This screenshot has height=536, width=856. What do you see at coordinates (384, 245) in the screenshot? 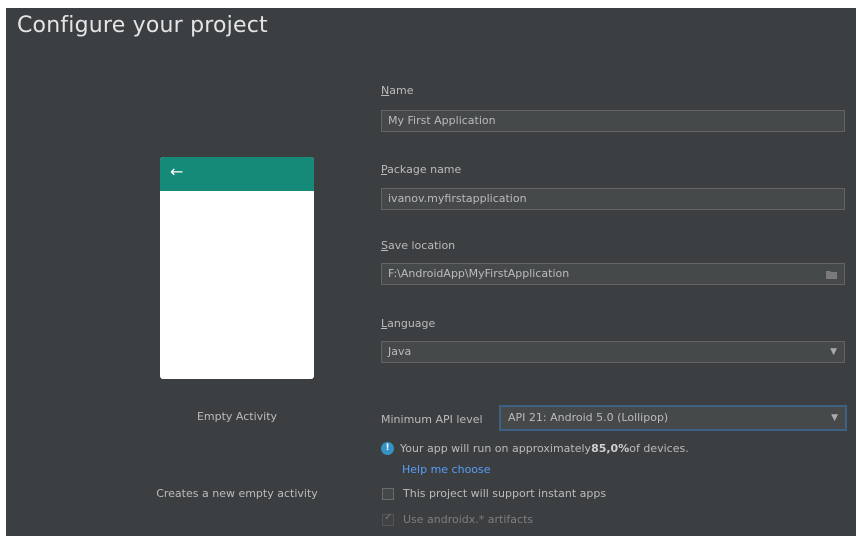
I see `save-location-label-mnemonic: S` at bounding box center [384, 245].